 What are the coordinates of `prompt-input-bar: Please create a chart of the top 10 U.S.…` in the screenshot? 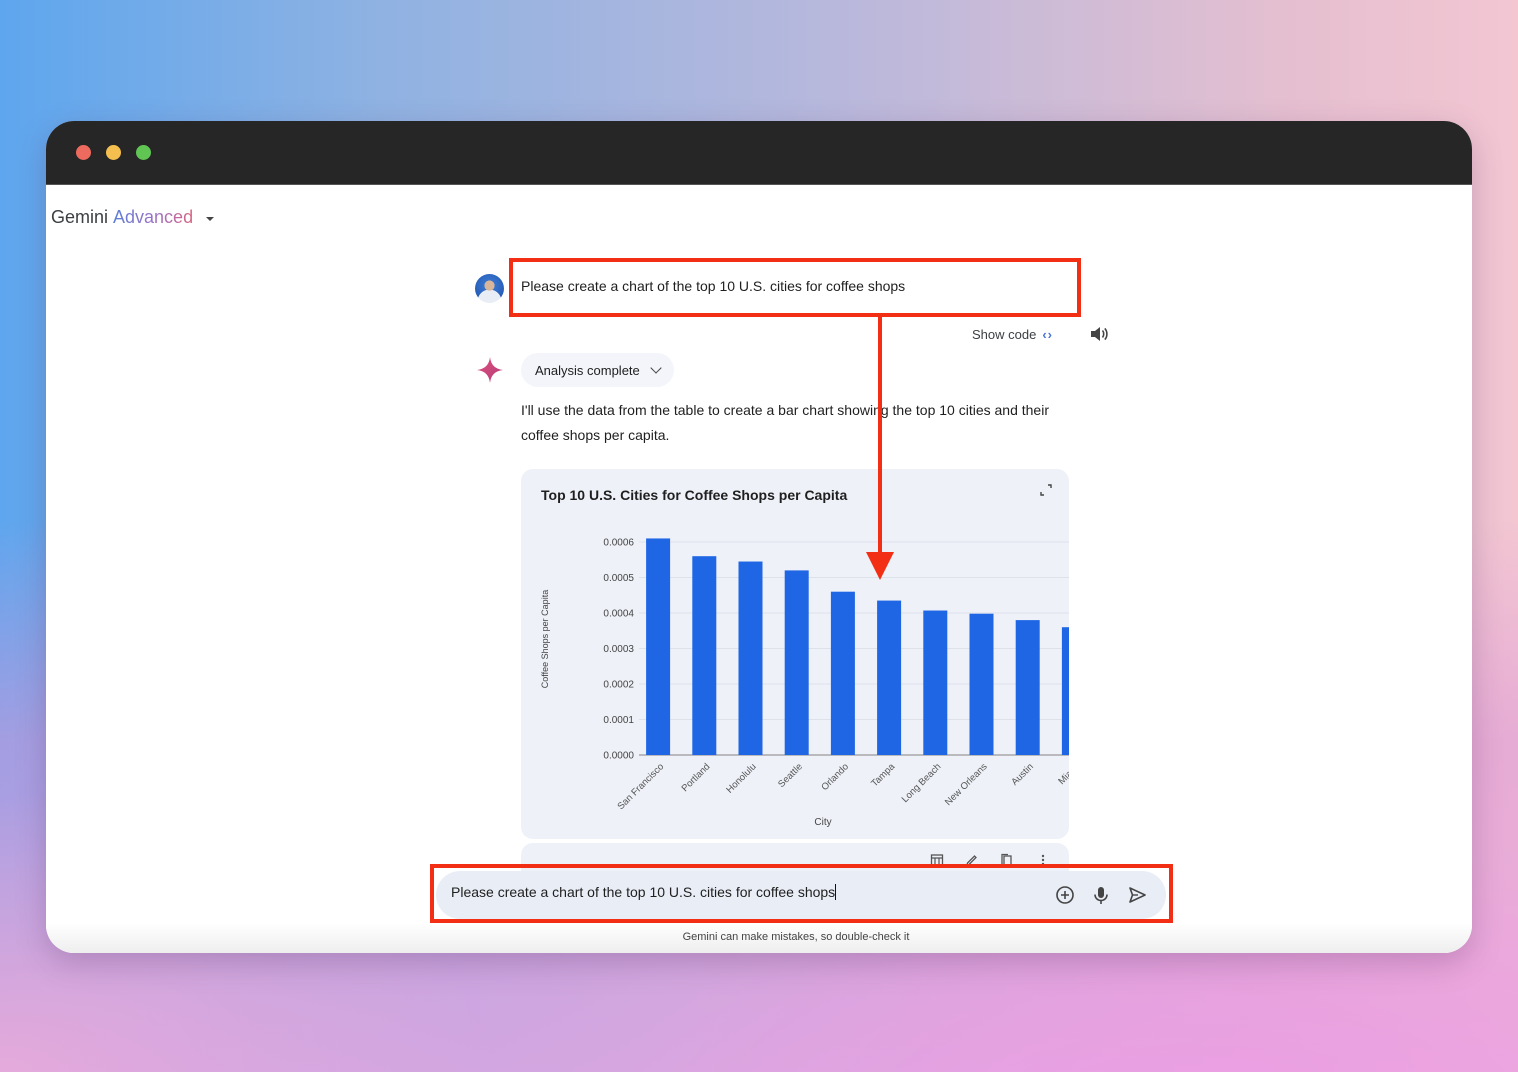 It's located at (801, 895).